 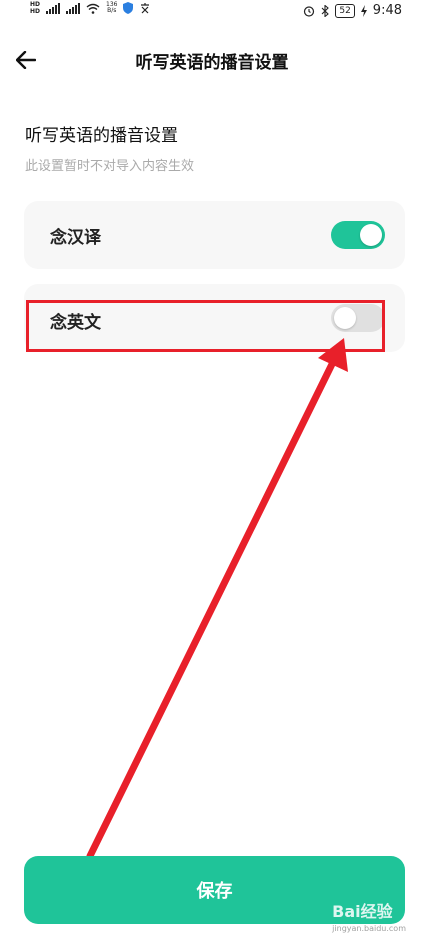 What do you see at coordinates (93, 8) in the screenshot?
I see `wifi-icon` at bounding box center [93, 8].